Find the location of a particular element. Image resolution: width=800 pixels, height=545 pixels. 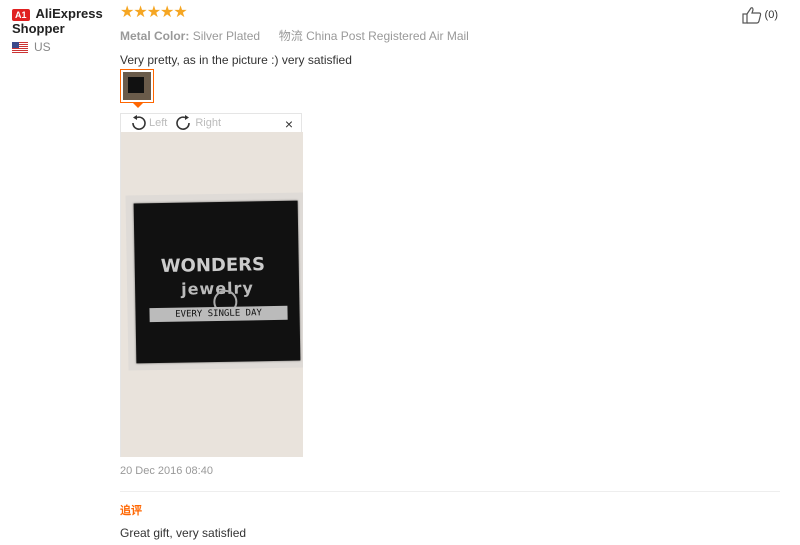

country-label: US is located at coordinates (42, 47).